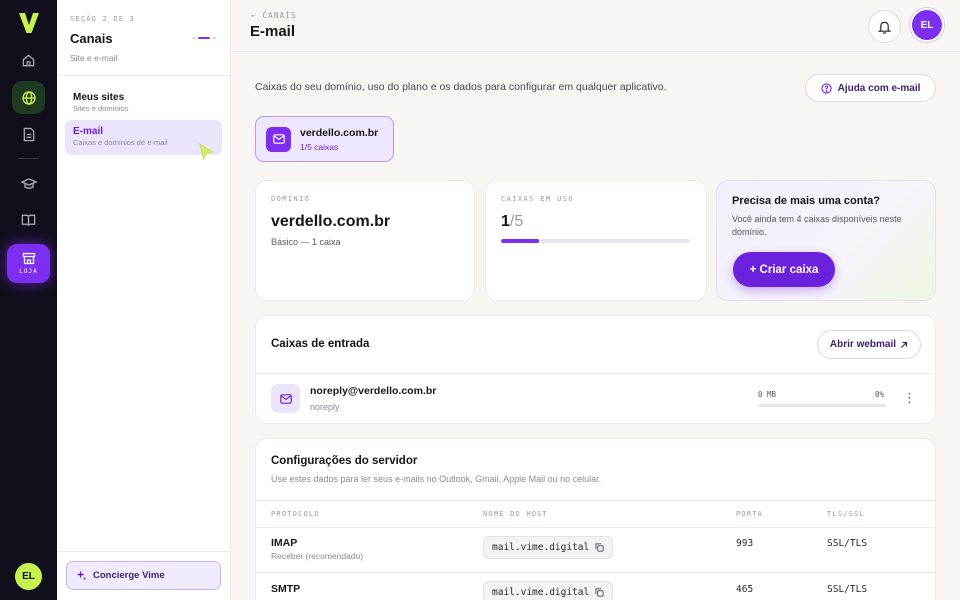 Image resolution: width=960 pixels, height=600 pixels. I want to click on row-port: 993, so click(745, 543).